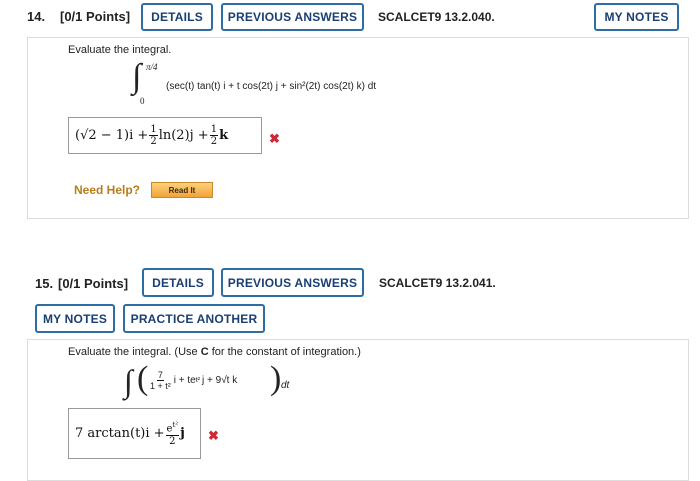  I want to click on differential: dt, so click(285, 385).